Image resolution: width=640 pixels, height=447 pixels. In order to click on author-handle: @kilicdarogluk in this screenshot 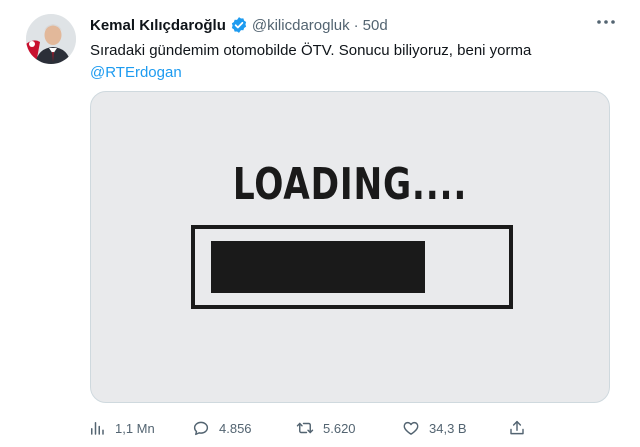, I will do `click(301, 25)`.